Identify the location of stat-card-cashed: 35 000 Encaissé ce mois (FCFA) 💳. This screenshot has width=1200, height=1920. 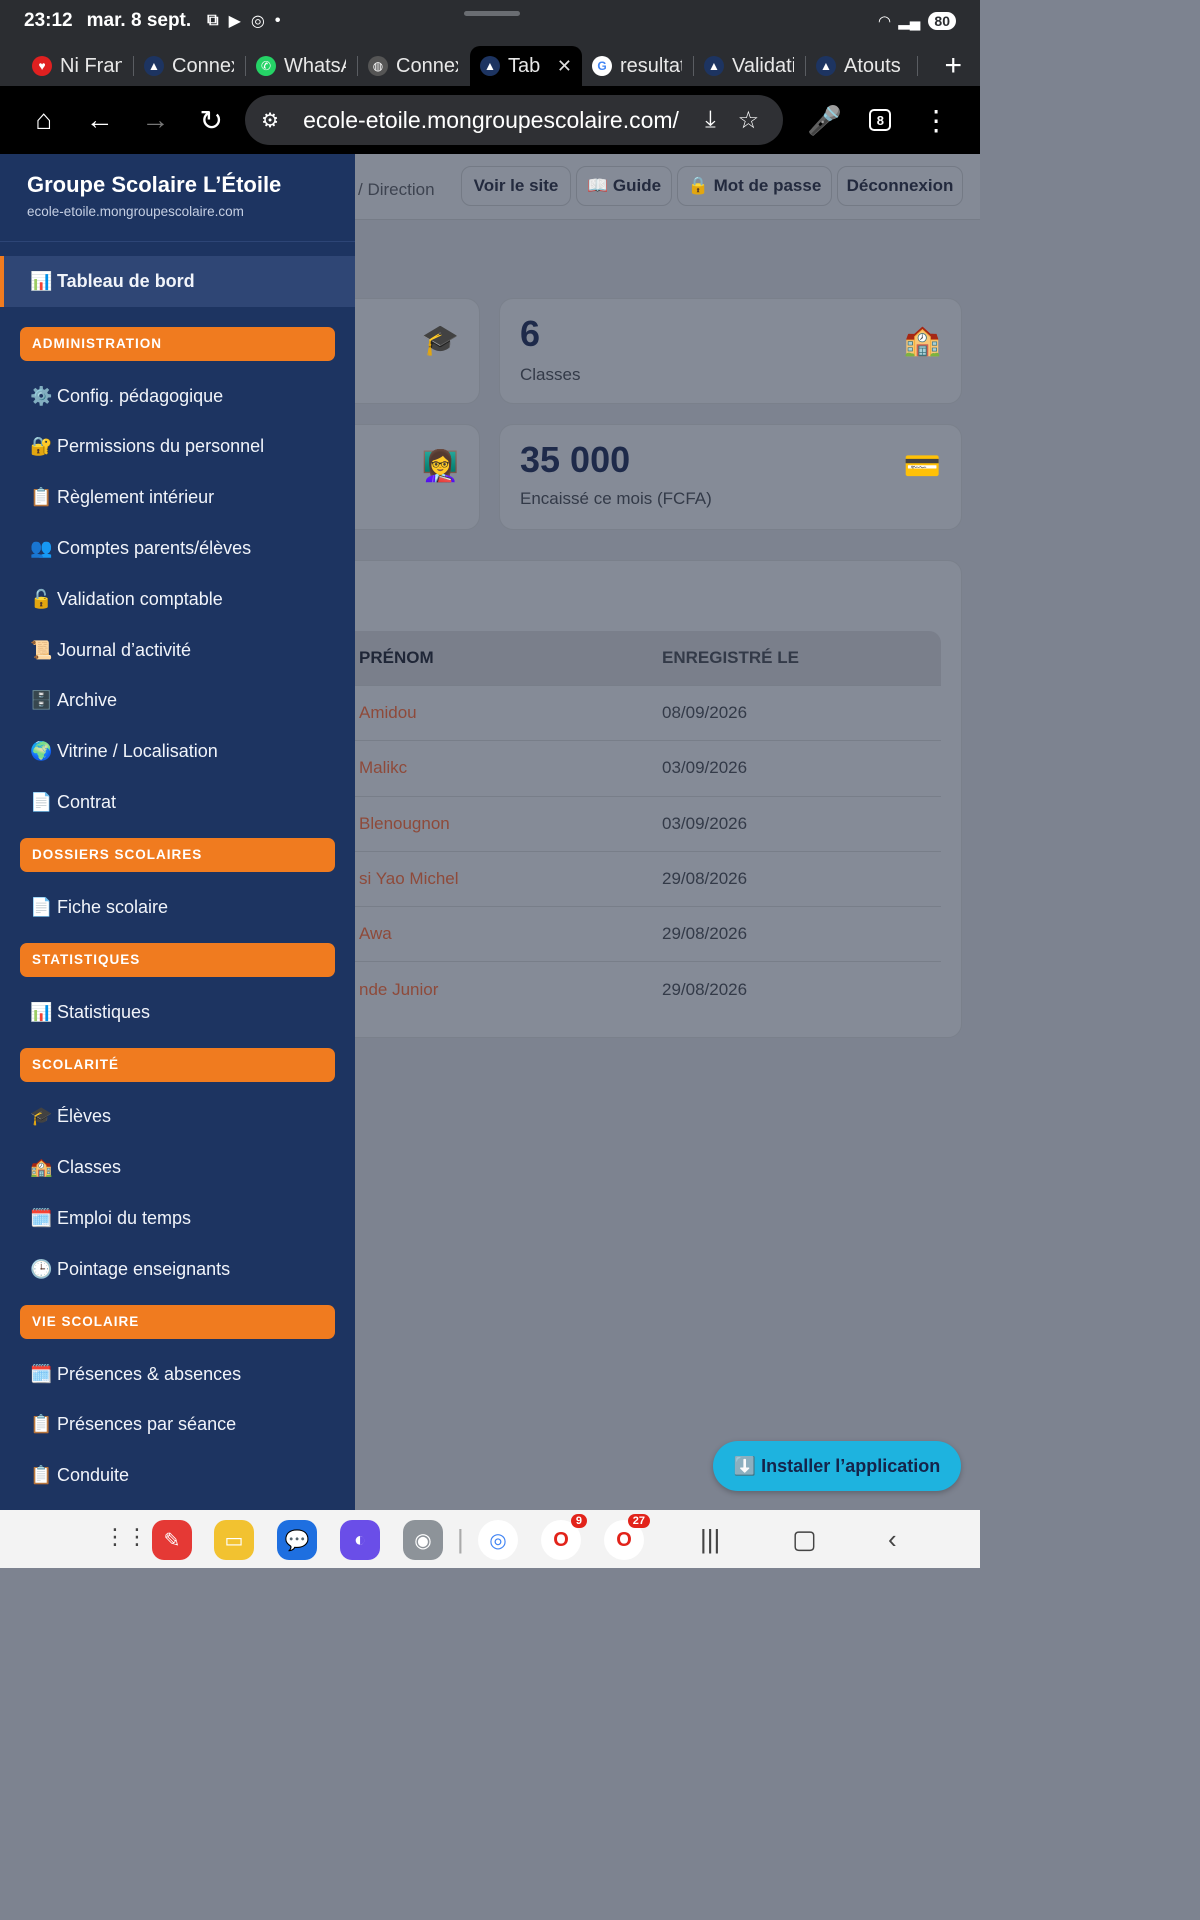
(730, 477).